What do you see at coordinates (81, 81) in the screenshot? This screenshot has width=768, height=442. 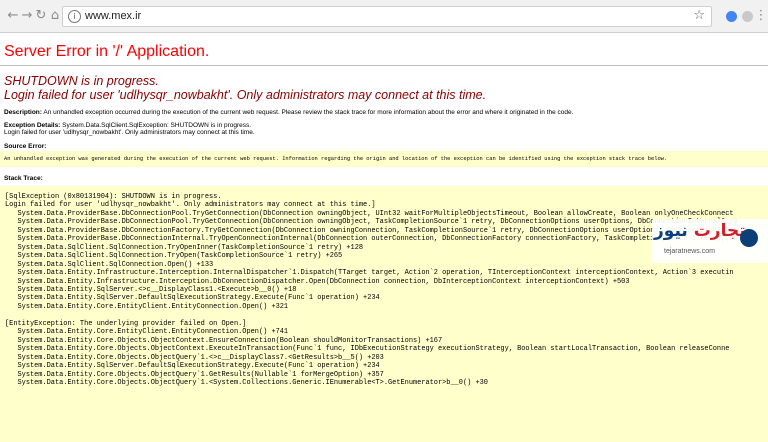 I see `error-heading-line1: SHUTDOWN is in progress.` at bounding box center [81, 81].